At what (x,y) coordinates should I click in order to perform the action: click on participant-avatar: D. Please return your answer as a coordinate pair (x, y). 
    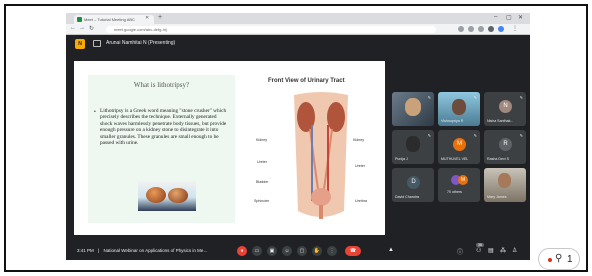
    Looking at the image, I should click on (413, 182).